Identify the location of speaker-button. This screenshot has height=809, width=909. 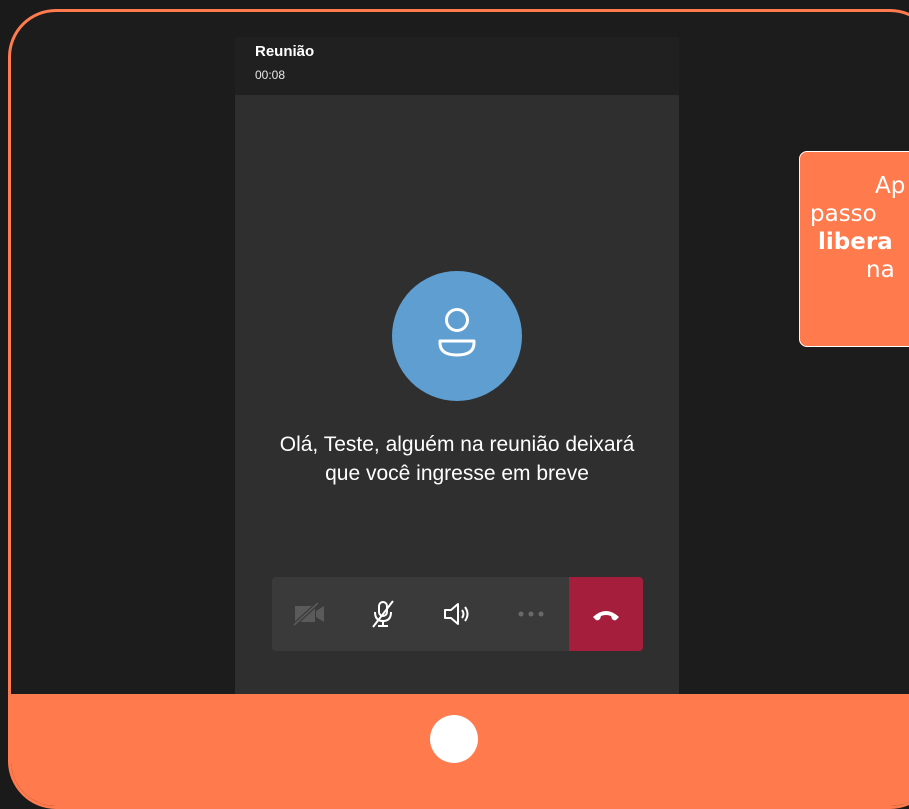
(457, 614).